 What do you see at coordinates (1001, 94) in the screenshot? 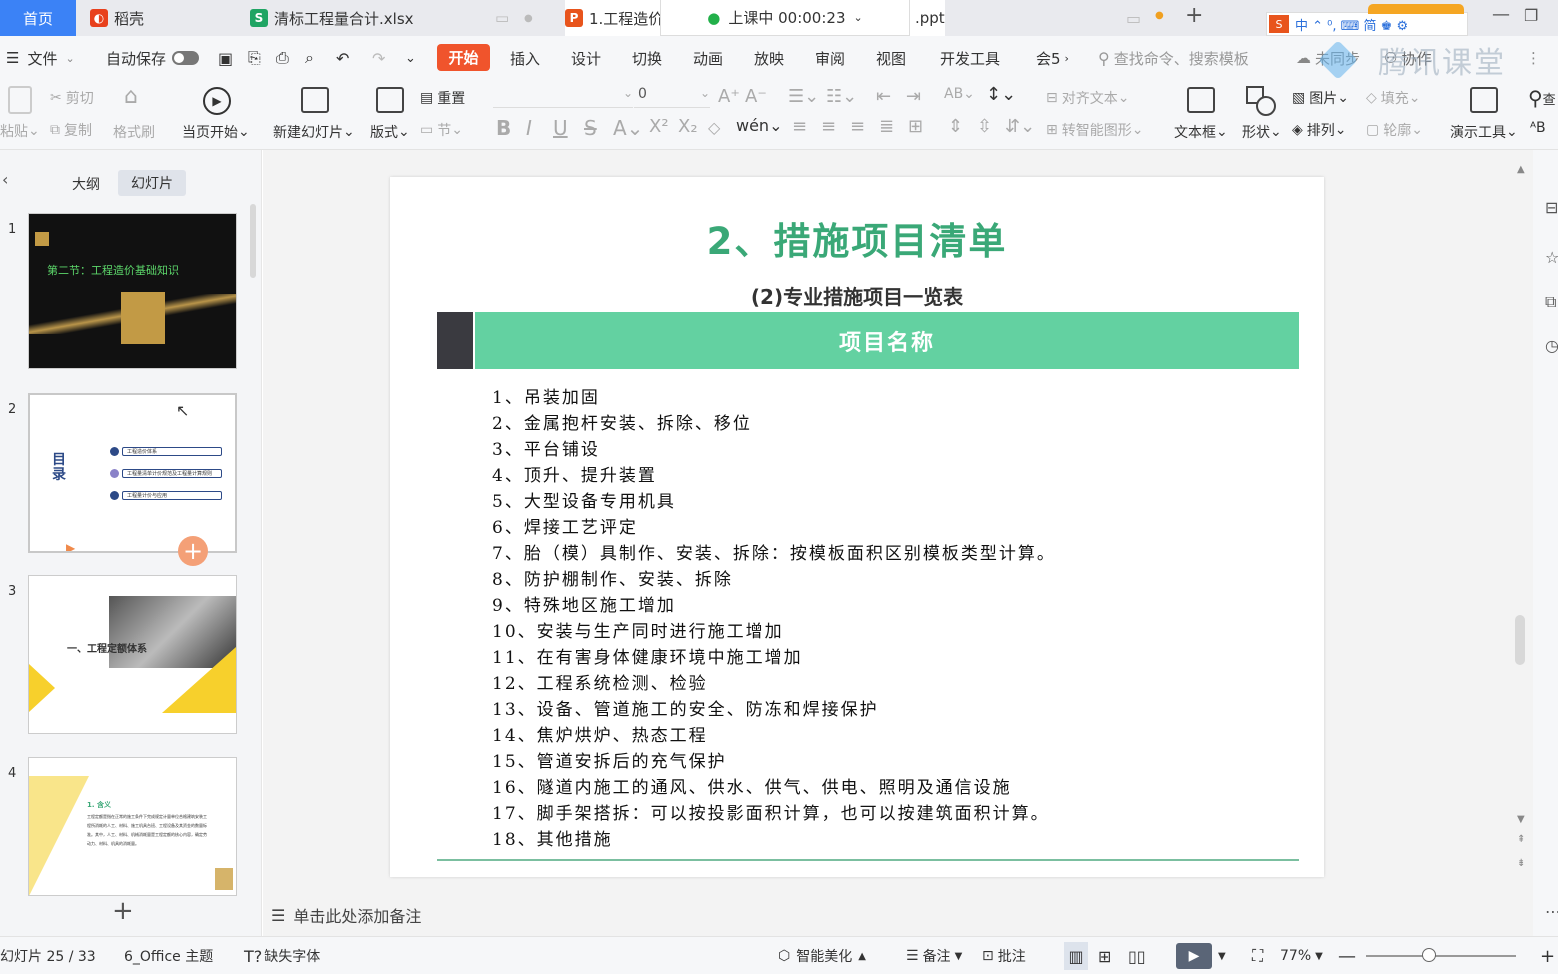
I see `line-spacing-icon: ↕⌄` at bounding box center [1001, 94].